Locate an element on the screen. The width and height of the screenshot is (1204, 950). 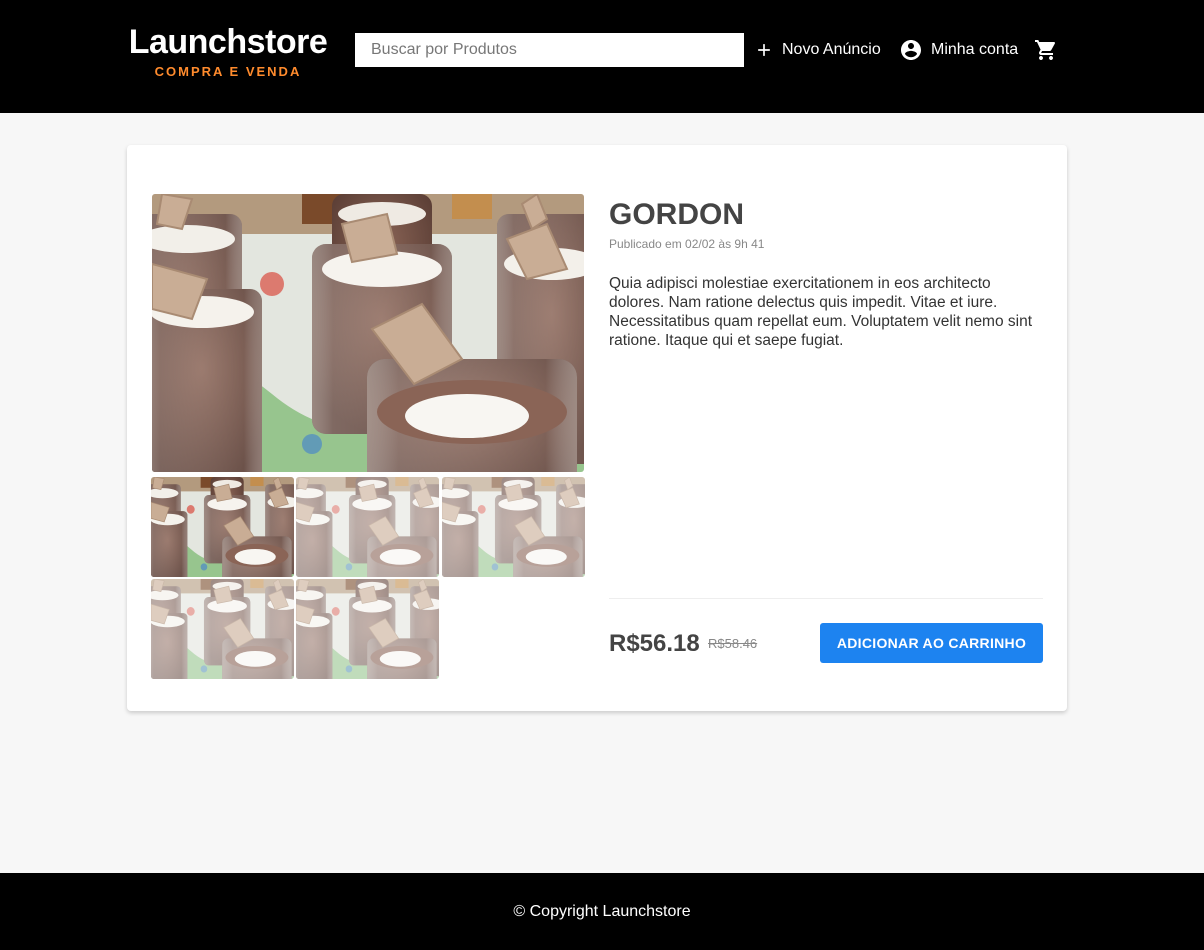
shopping-cart-icon is located at coordinates (1046, 50).